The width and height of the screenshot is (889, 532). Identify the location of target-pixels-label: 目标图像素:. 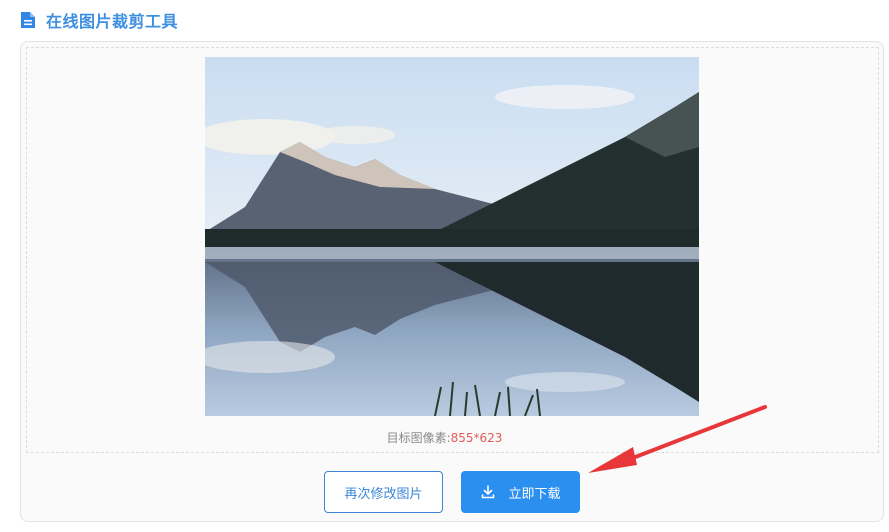
(418, 438).